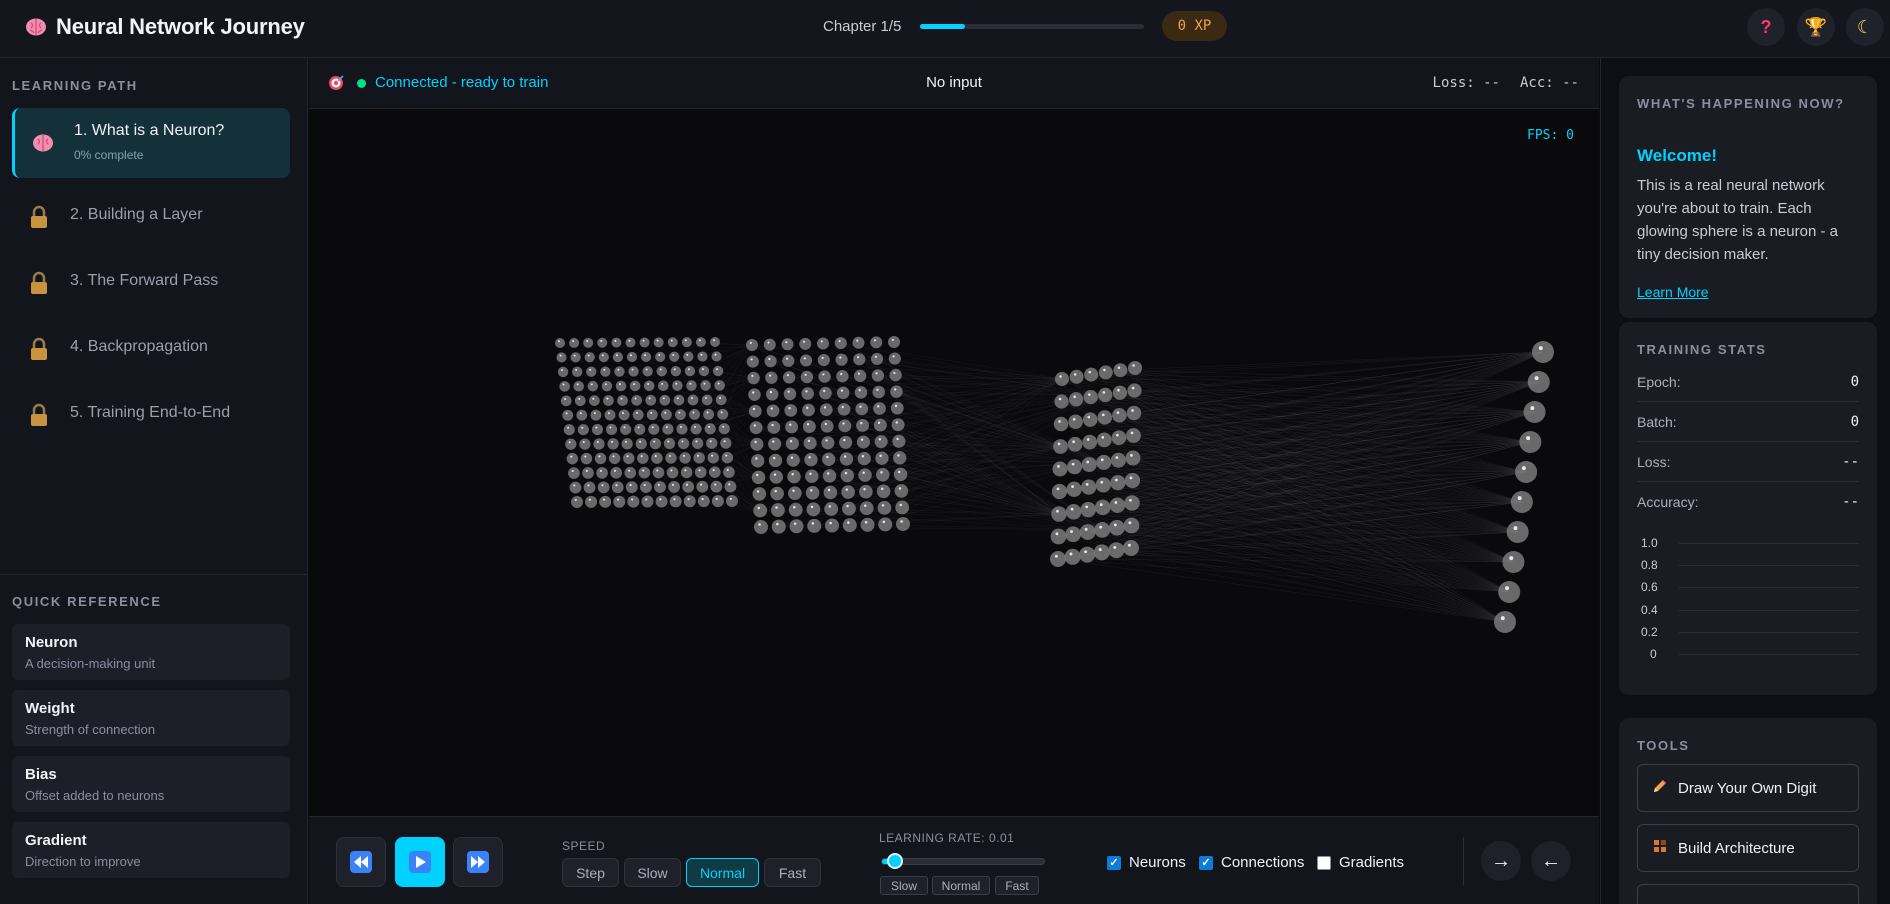 The width and height of the screenshot is (1890, 904). I want to click on play-button, so click(420, 862).